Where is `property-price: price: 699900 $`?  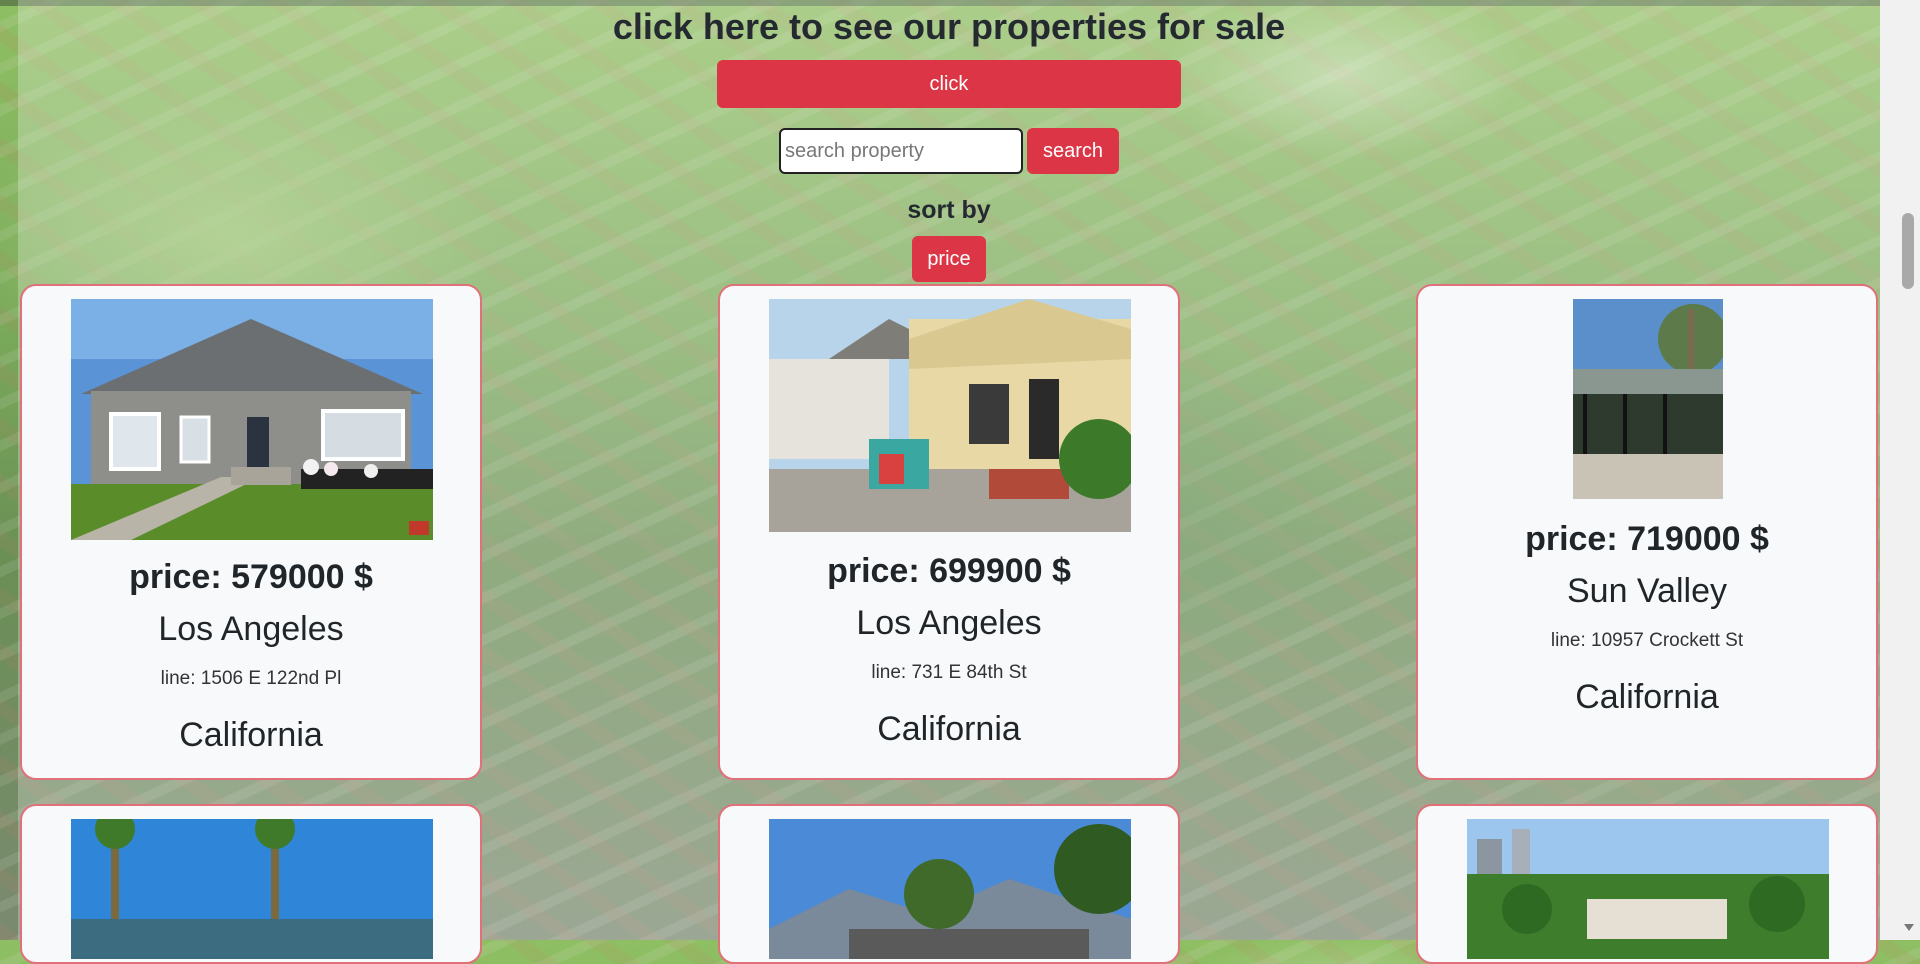 property-price: price: 699900 $ is located at coordinates (949, 571).